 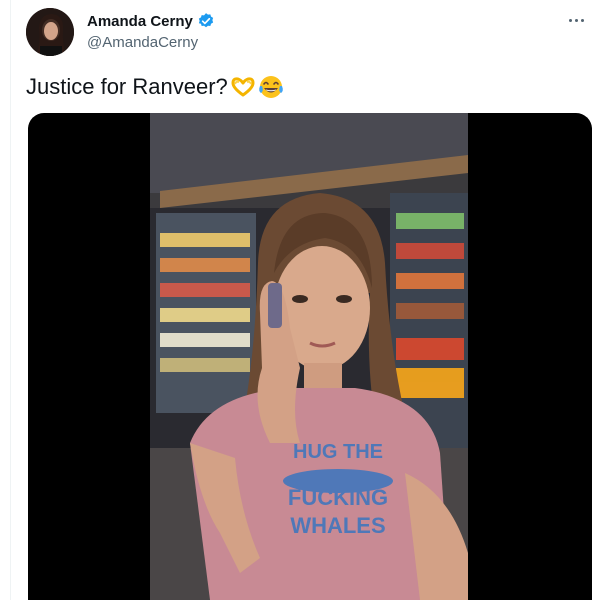 What do you see at coordinates (10, 300) in the screenshot?
I see `timeline-border` at bounding box center [10, 300].